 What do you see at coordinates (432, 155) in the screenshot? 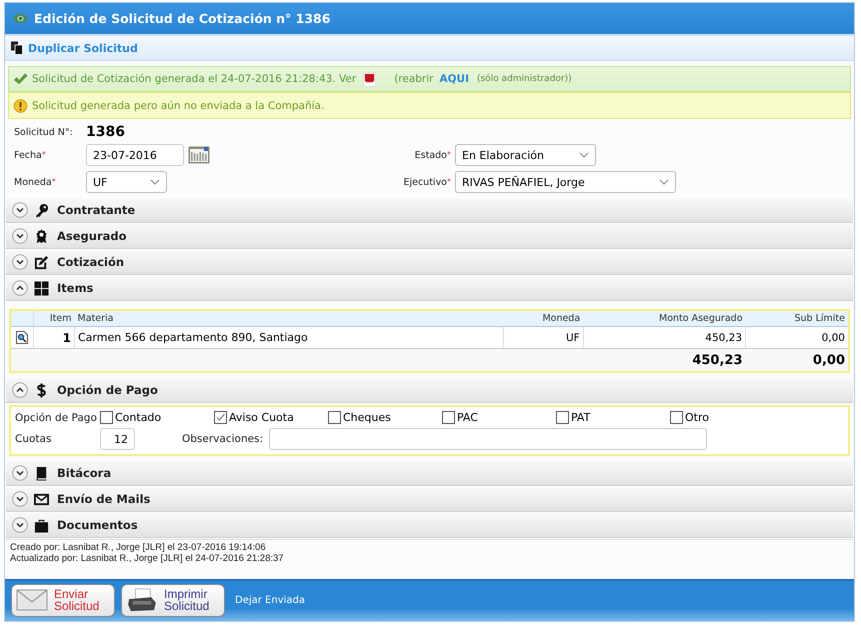
I see `field-label: Estado*` at bounding box center [432, 155].